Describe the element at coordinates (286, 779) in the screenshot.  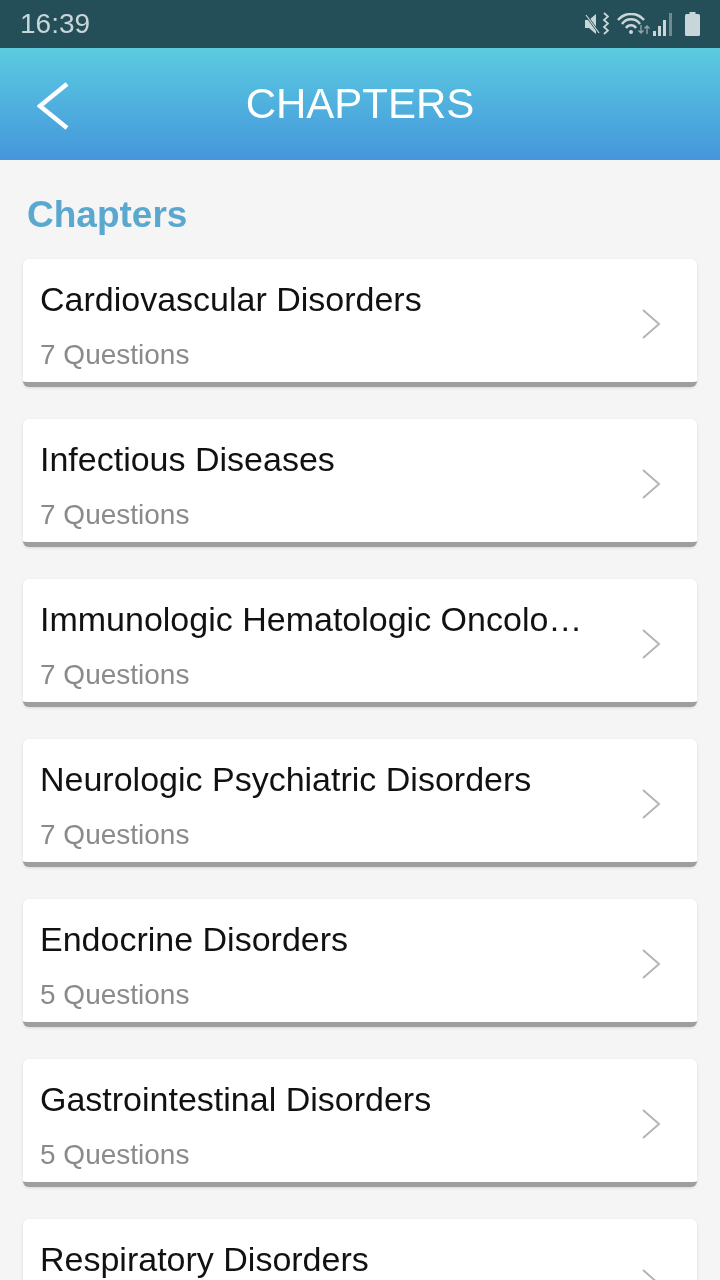
I see `chapter-title: Neurologic Psychiatric Disorders` at that location.